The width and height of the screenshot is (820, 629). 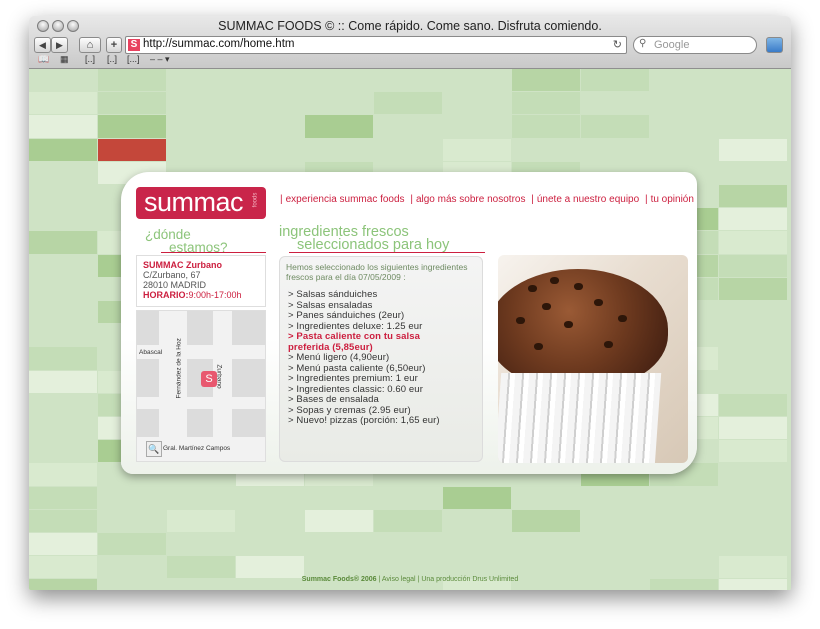 What do you see at coordinates (90, 45) in the screenshot?
I see `home-button: ⌂` at bounding box center [90, 45].